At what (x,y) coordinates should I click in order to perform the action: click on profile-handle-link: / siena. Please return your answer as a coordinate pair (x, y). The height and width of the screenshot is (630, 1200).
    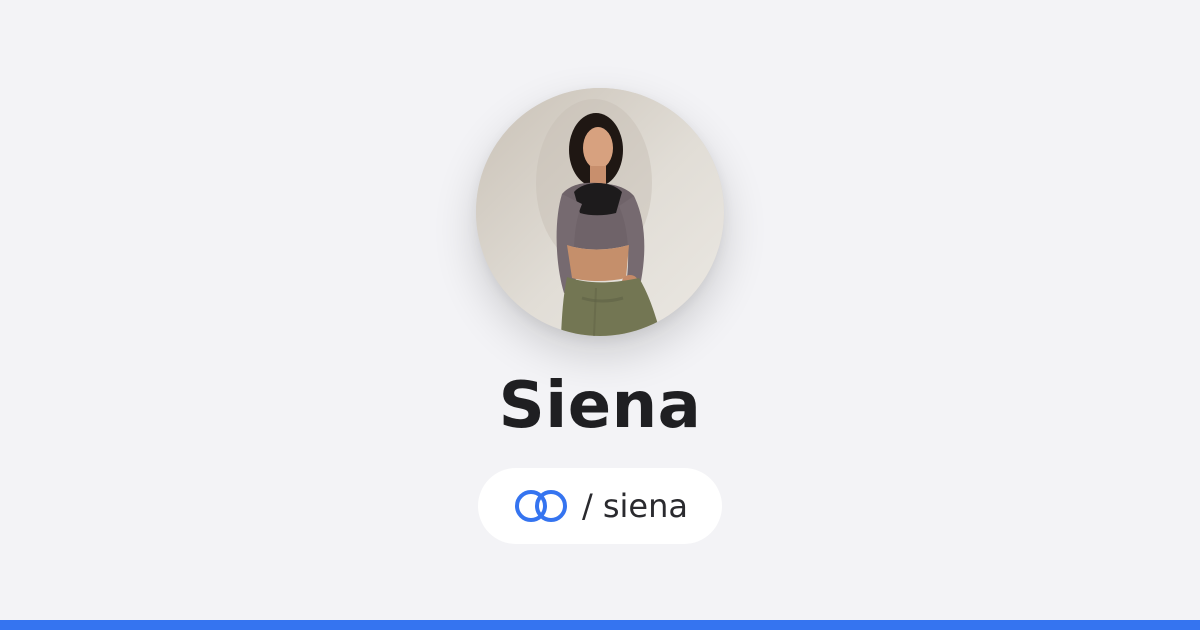
    Looking at the image, I should click on (600, 506).